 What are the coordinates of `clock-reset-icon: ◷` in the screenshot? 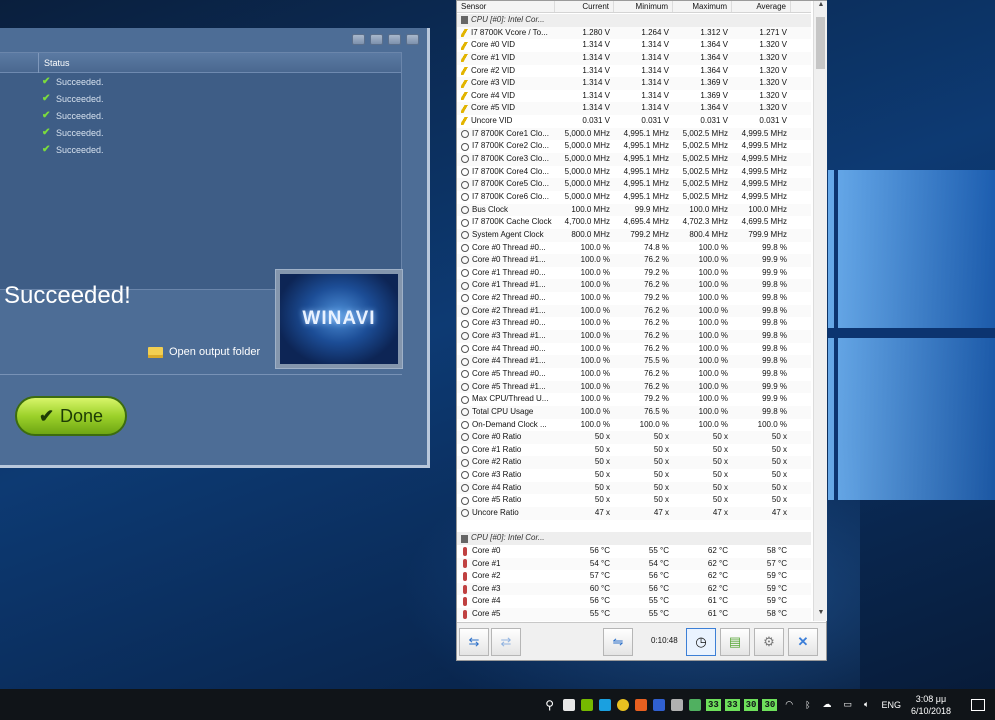 It's located at (701, 642).